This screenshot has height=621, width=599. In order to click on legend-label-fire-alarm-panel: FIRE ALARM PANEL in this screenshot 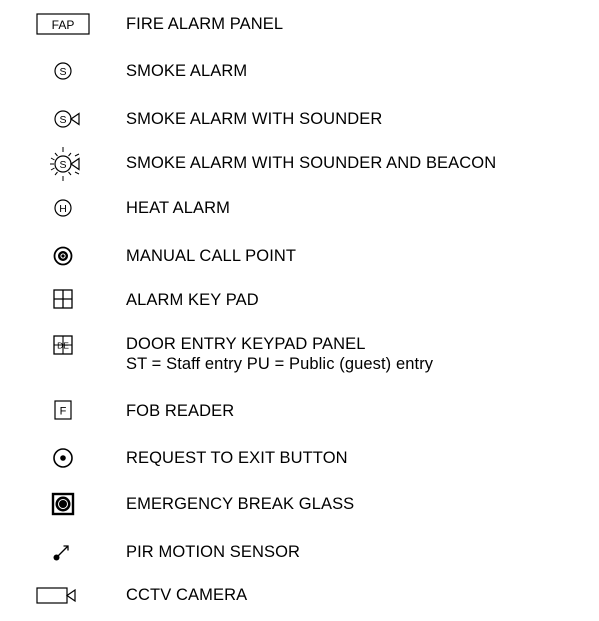, I will do `click(205, 24)`.